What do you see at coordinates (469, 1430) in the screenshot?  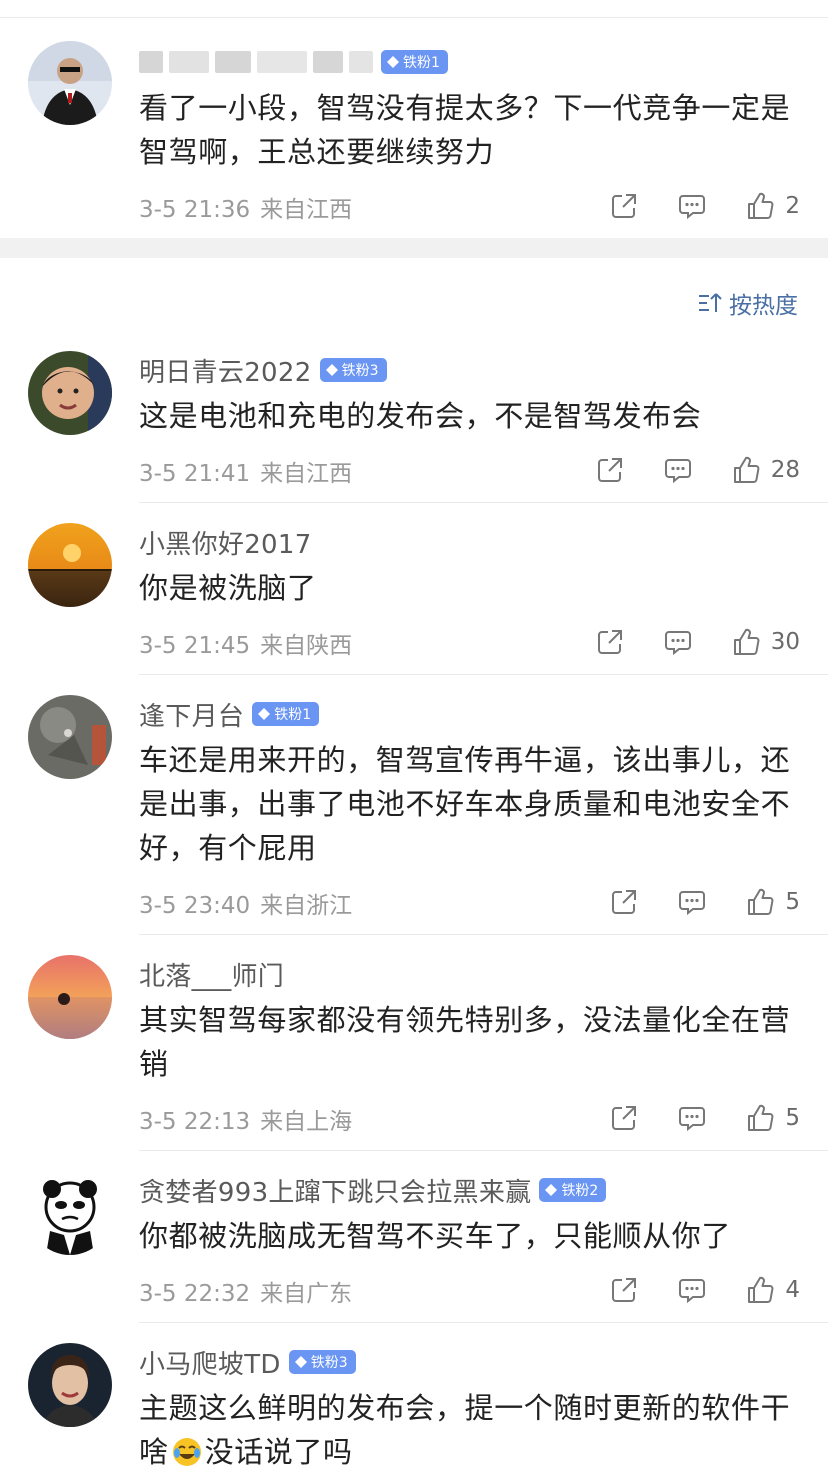 I see `comment-text: 主题这么鲜明的发布会，提一个随时更新的软件干啥 没话说了吗` at bounding box center [469, 1430].